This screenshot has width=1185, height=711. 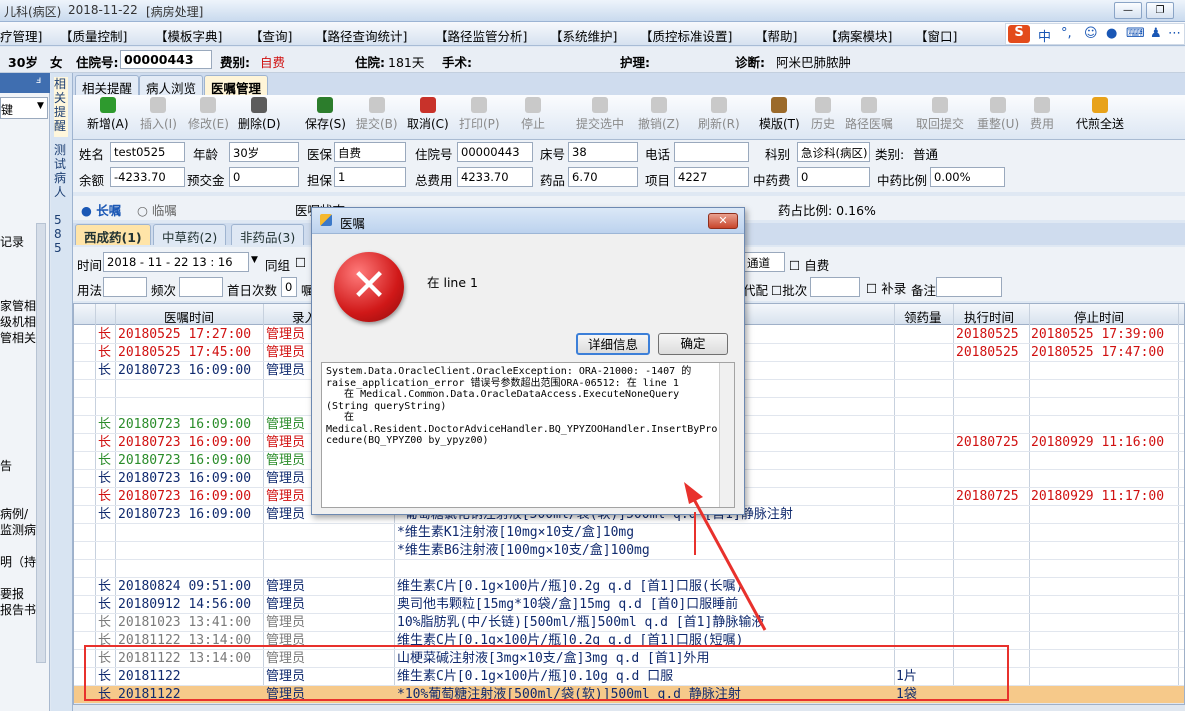 I want to click on toolbar-button-1: 插入(I), so click(x=158, y=114).